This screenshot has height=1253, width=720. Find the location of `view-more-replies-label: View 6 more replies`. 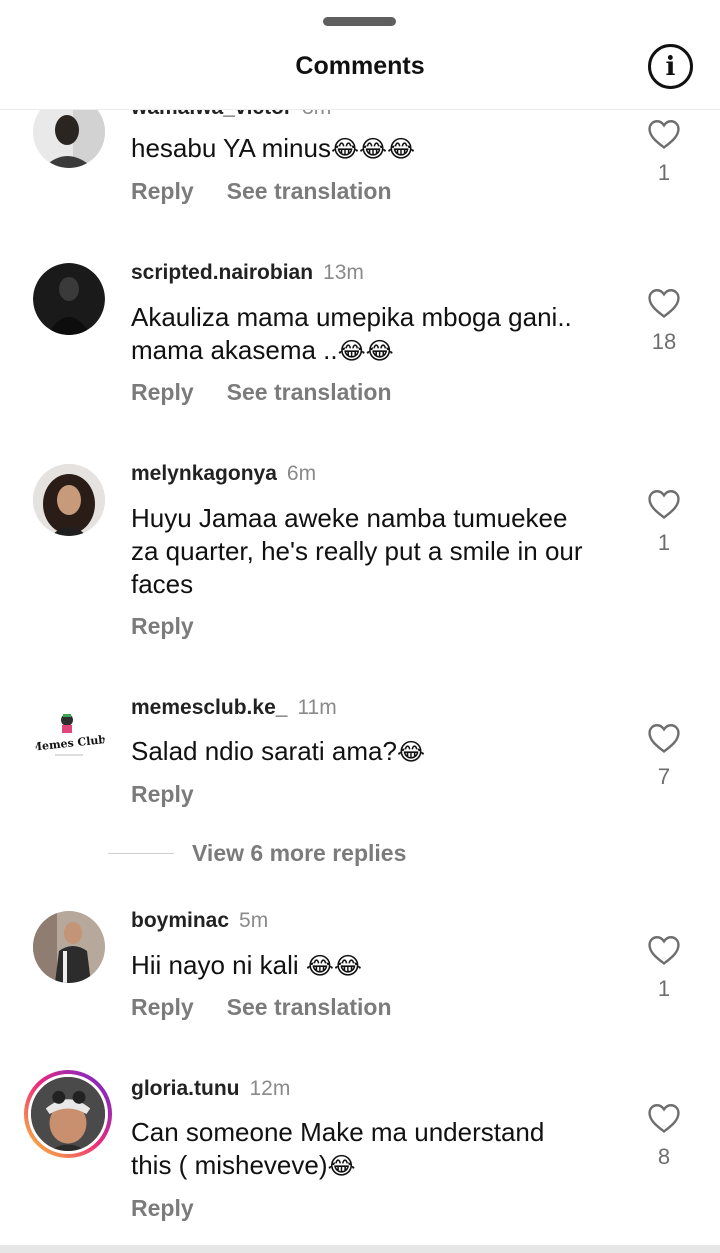

view-more-replies-label: View 6 more replies is located at coordinates (299, 852).